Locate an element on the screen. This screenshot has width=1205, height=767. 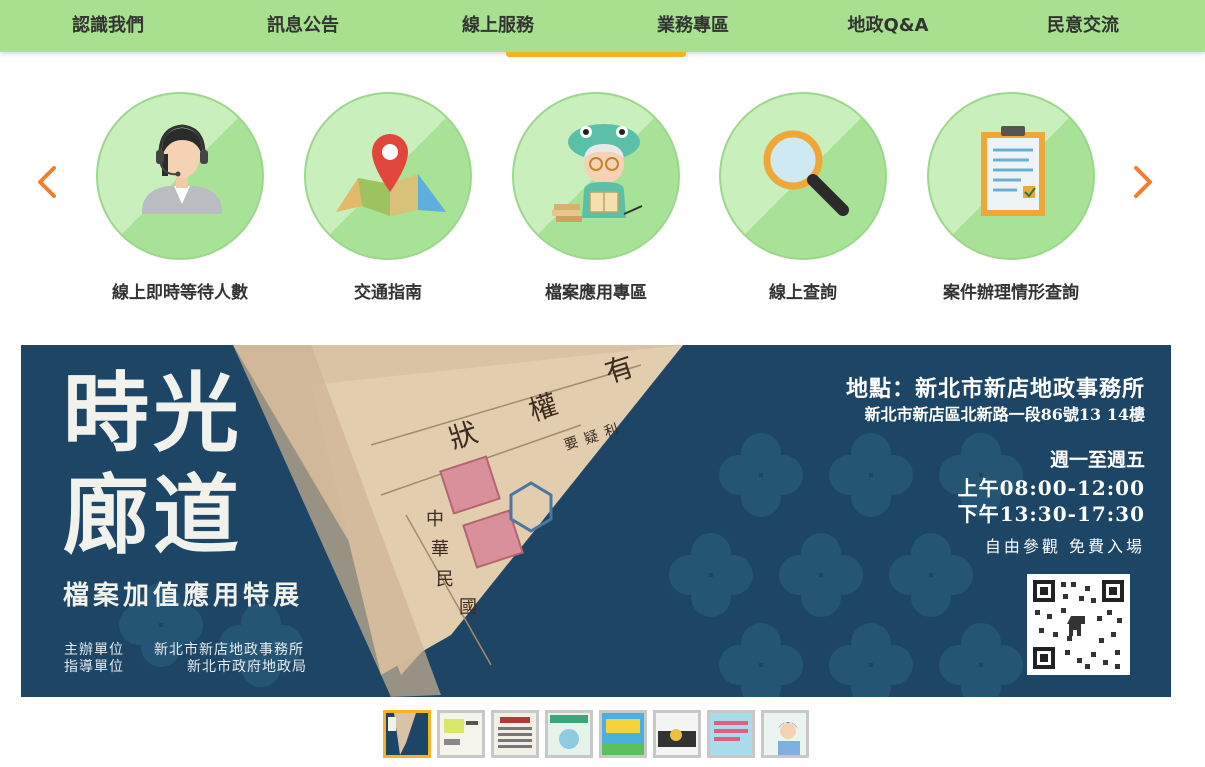
supervisor-name: 新北市政府地政局 is located at coordinates (247, 667).